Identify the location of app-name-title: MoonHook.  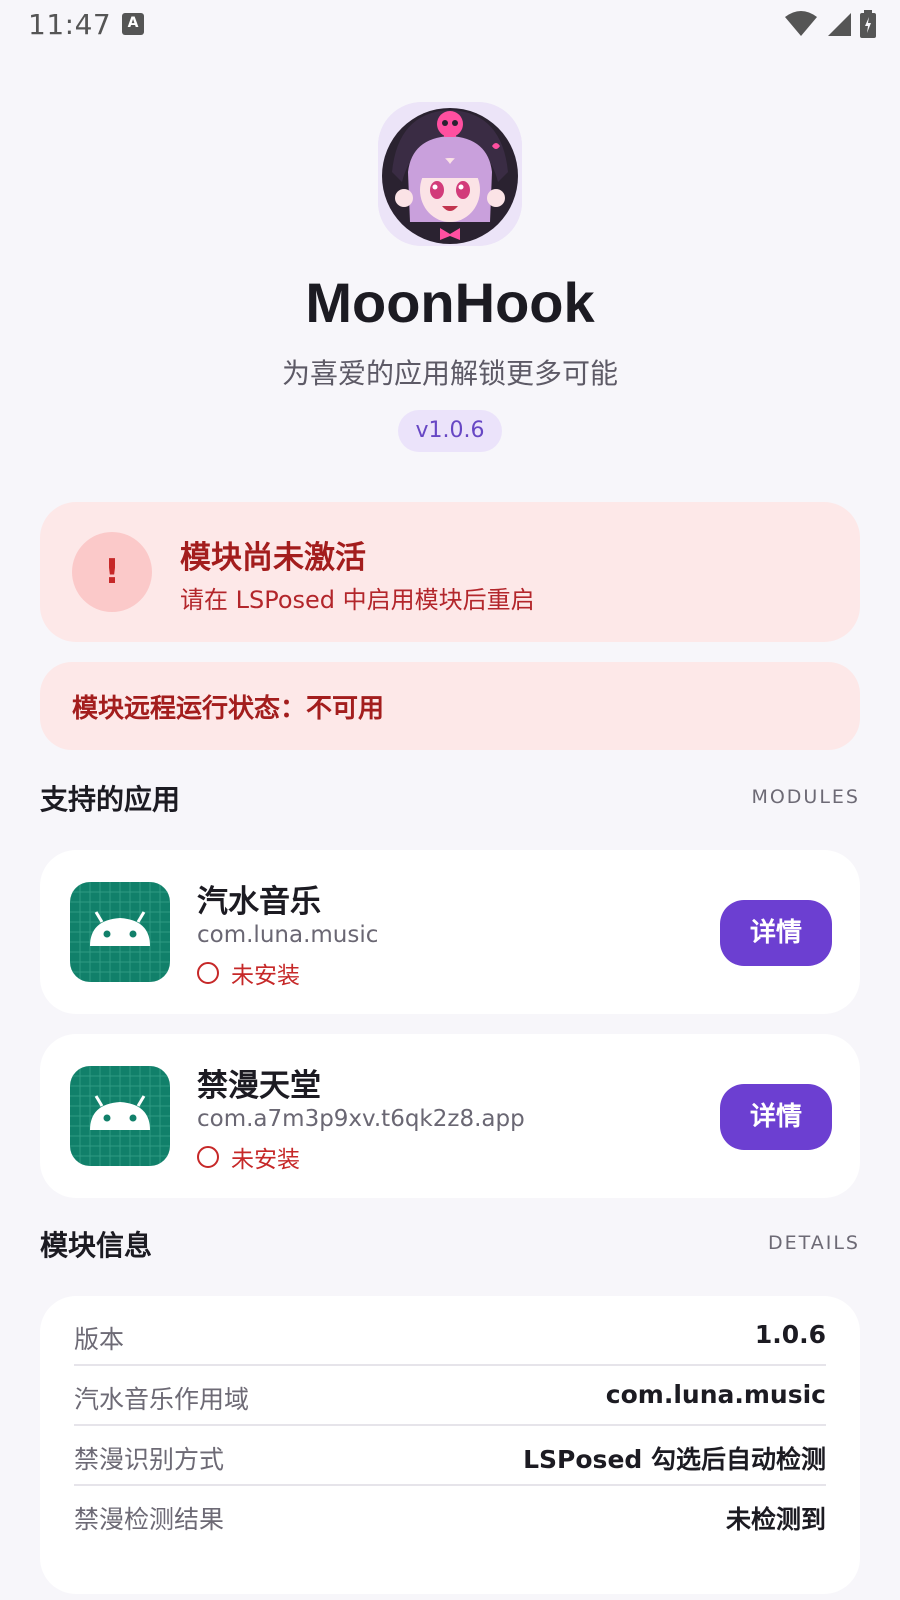
(450, 302).